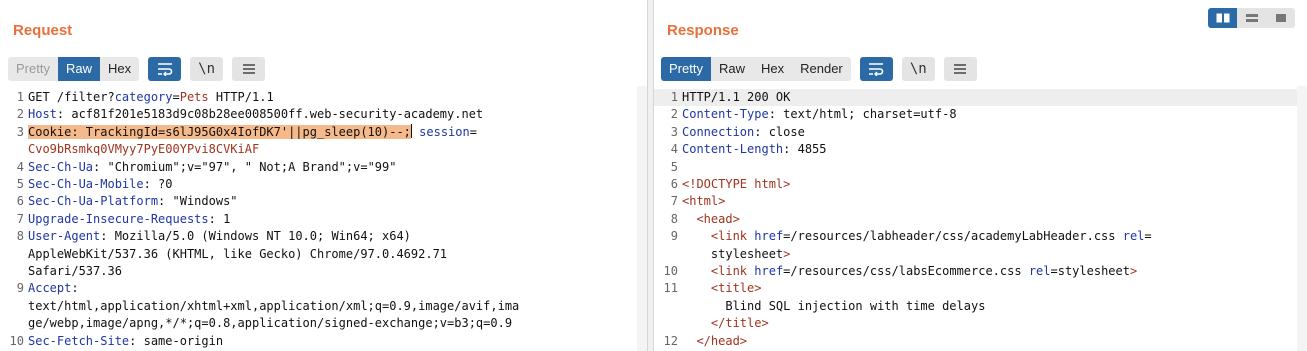 The image size is (1307, 351). I want to click on code-token: User-Agent, so click(64, 236).